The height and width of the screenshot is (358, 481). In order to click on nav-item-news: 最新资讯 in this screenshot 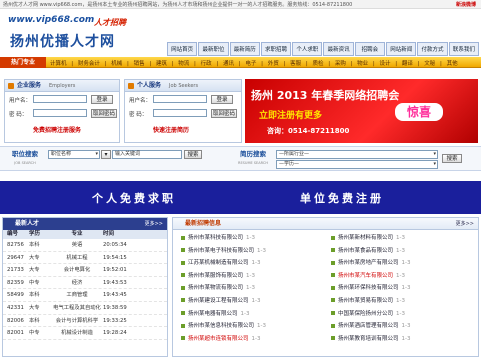, I will do `click(338, 49)`.